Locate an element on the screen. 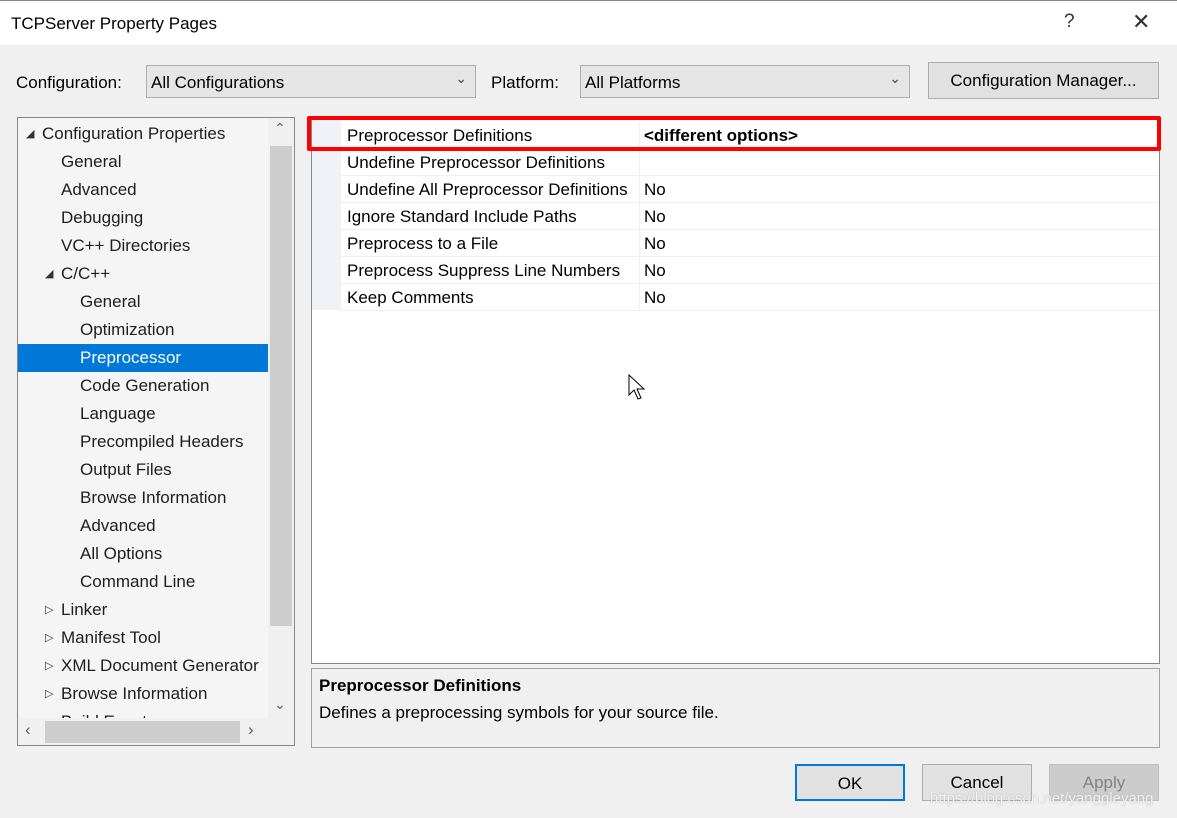  configuration-label: Configuration: is located at coordinates (69, 82).